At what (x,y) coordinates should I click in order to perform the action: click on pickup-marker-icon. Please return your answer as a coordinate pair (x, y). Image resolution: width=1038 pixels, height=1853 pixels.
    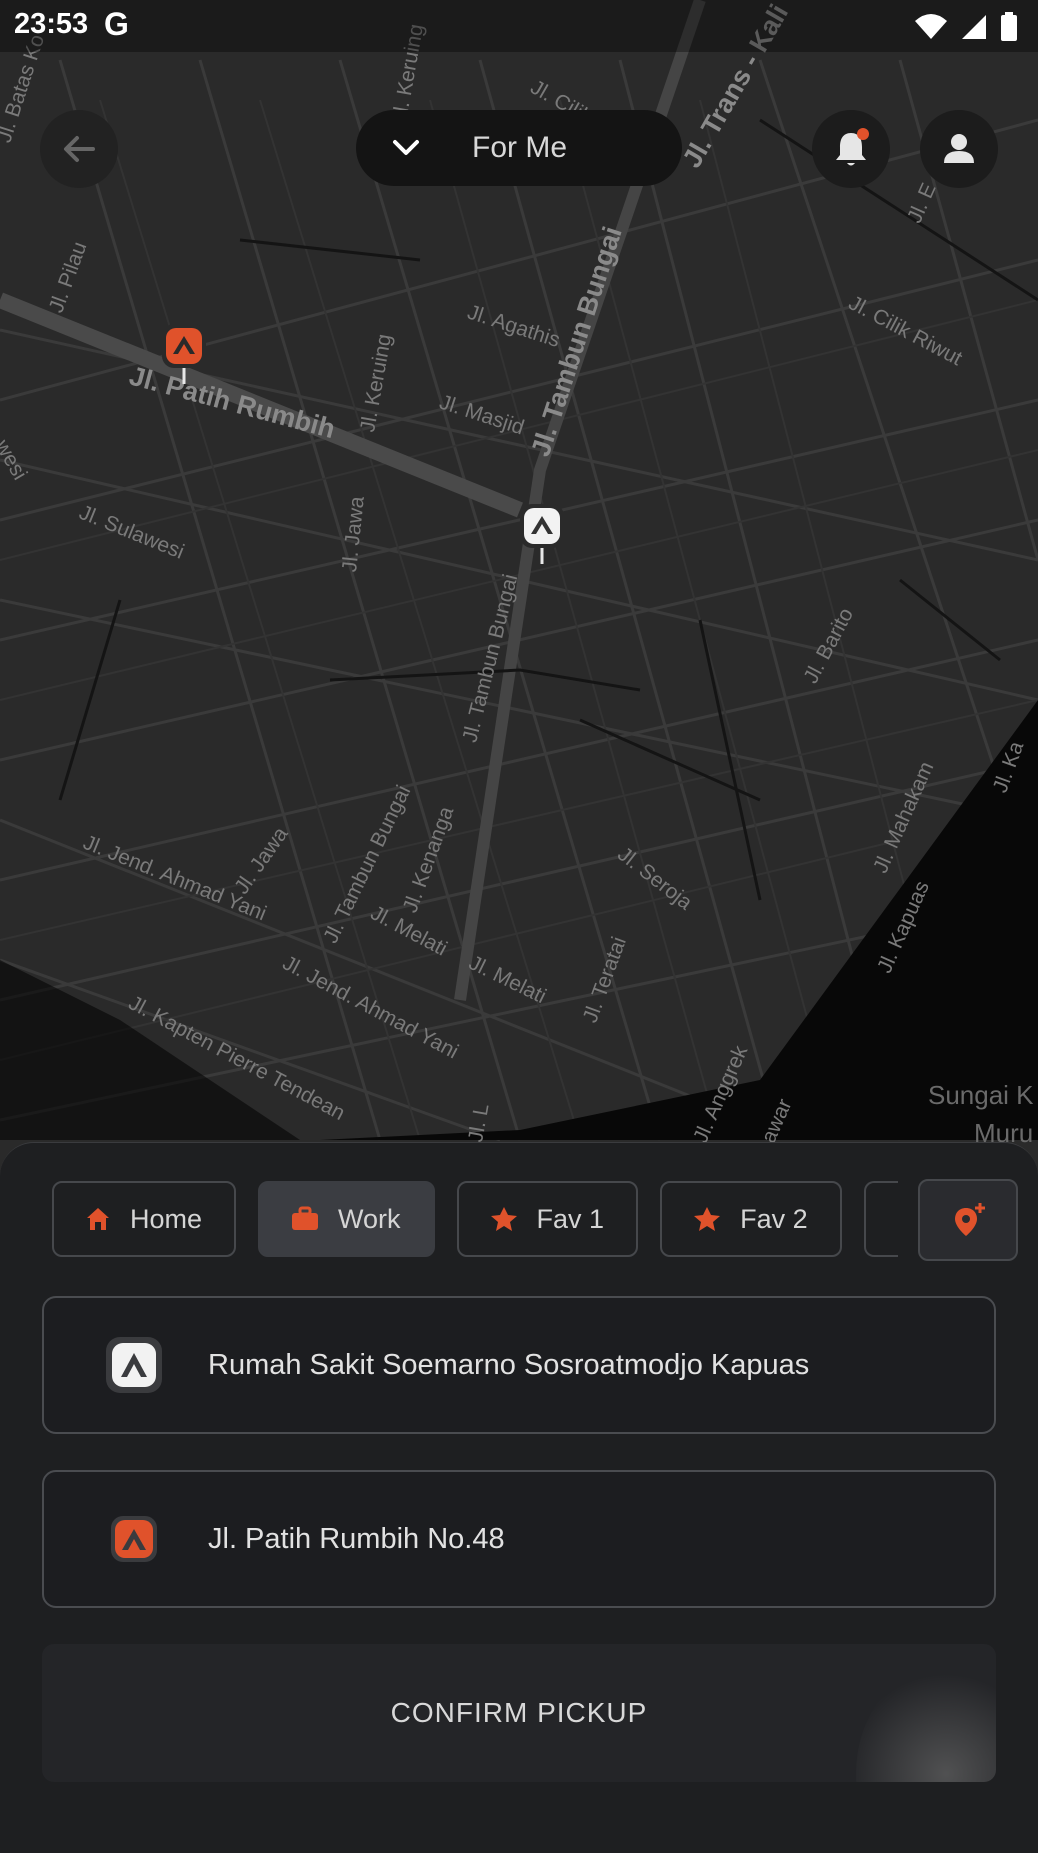
    Looking at the image, I should click on (134, 1539).